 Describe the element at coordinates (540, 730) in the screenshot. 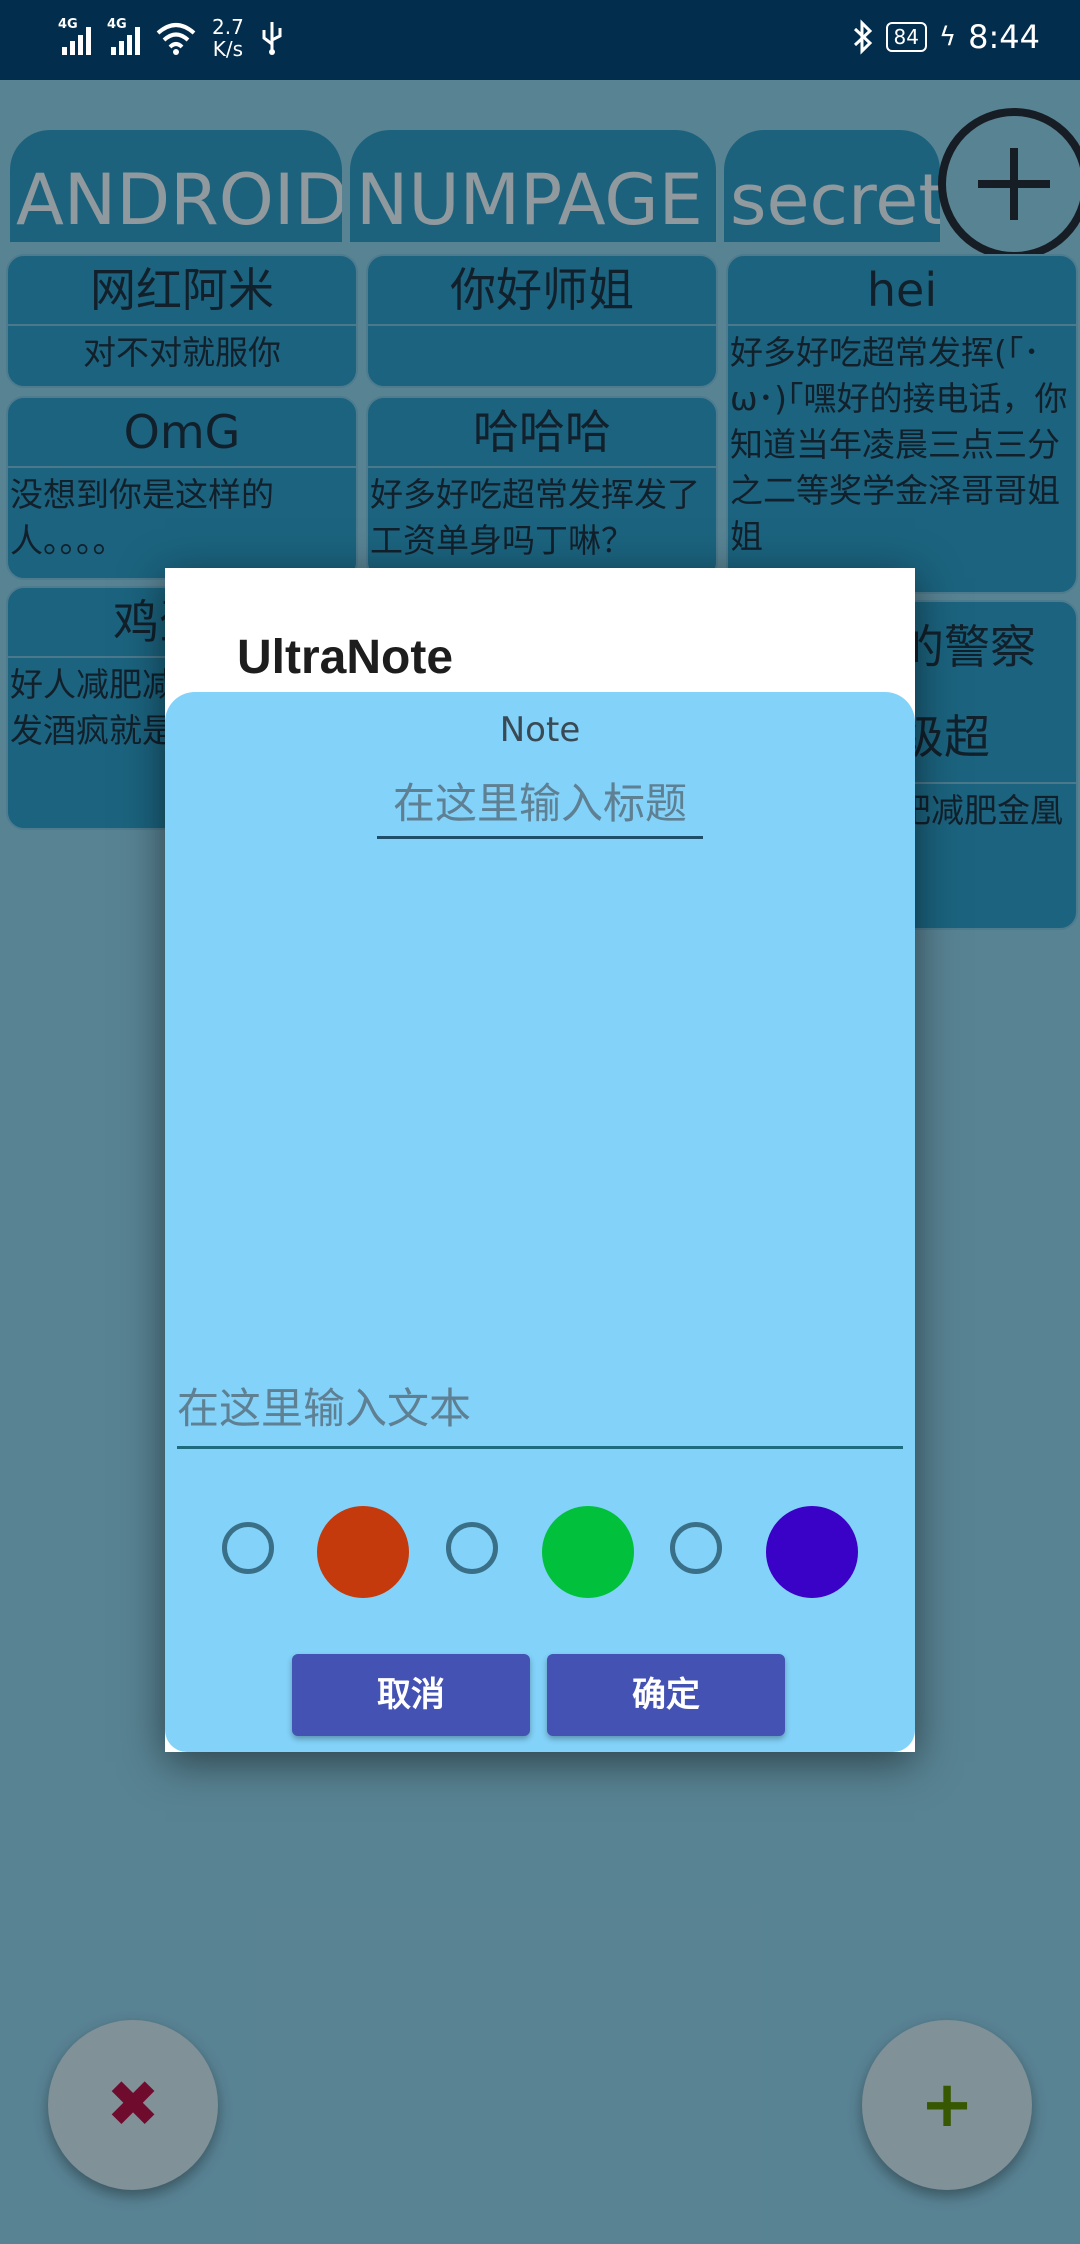

I see `note-section-label: Note` at that location.